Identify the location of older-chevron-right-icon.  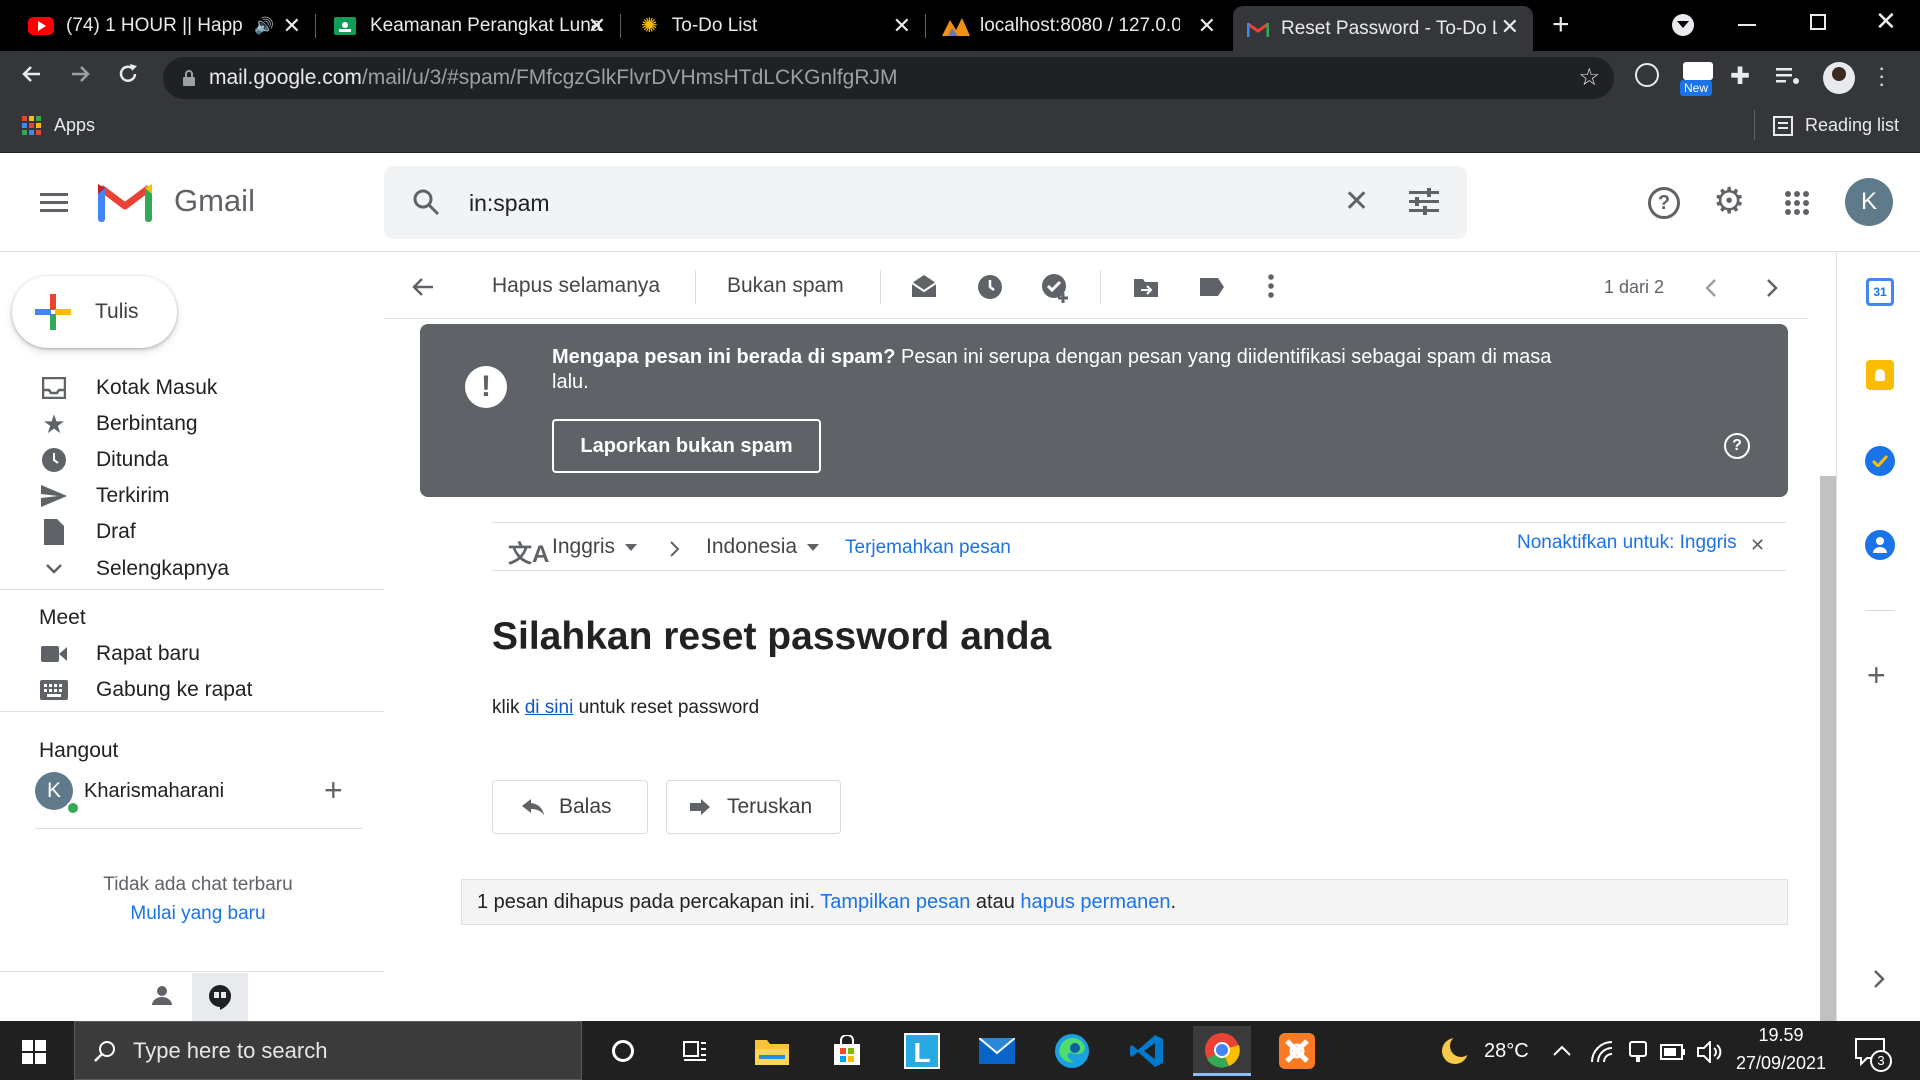
(1772, 288).